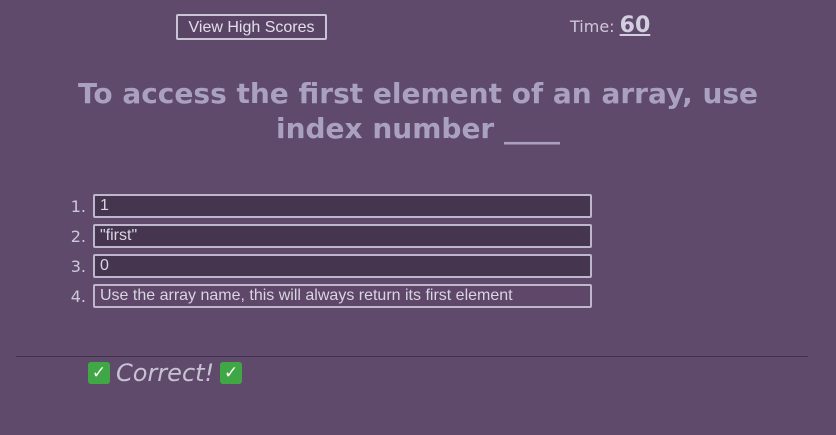 This screenshot has height=435, width=836. I want to click on answer-number: 4., so click(78, 296).